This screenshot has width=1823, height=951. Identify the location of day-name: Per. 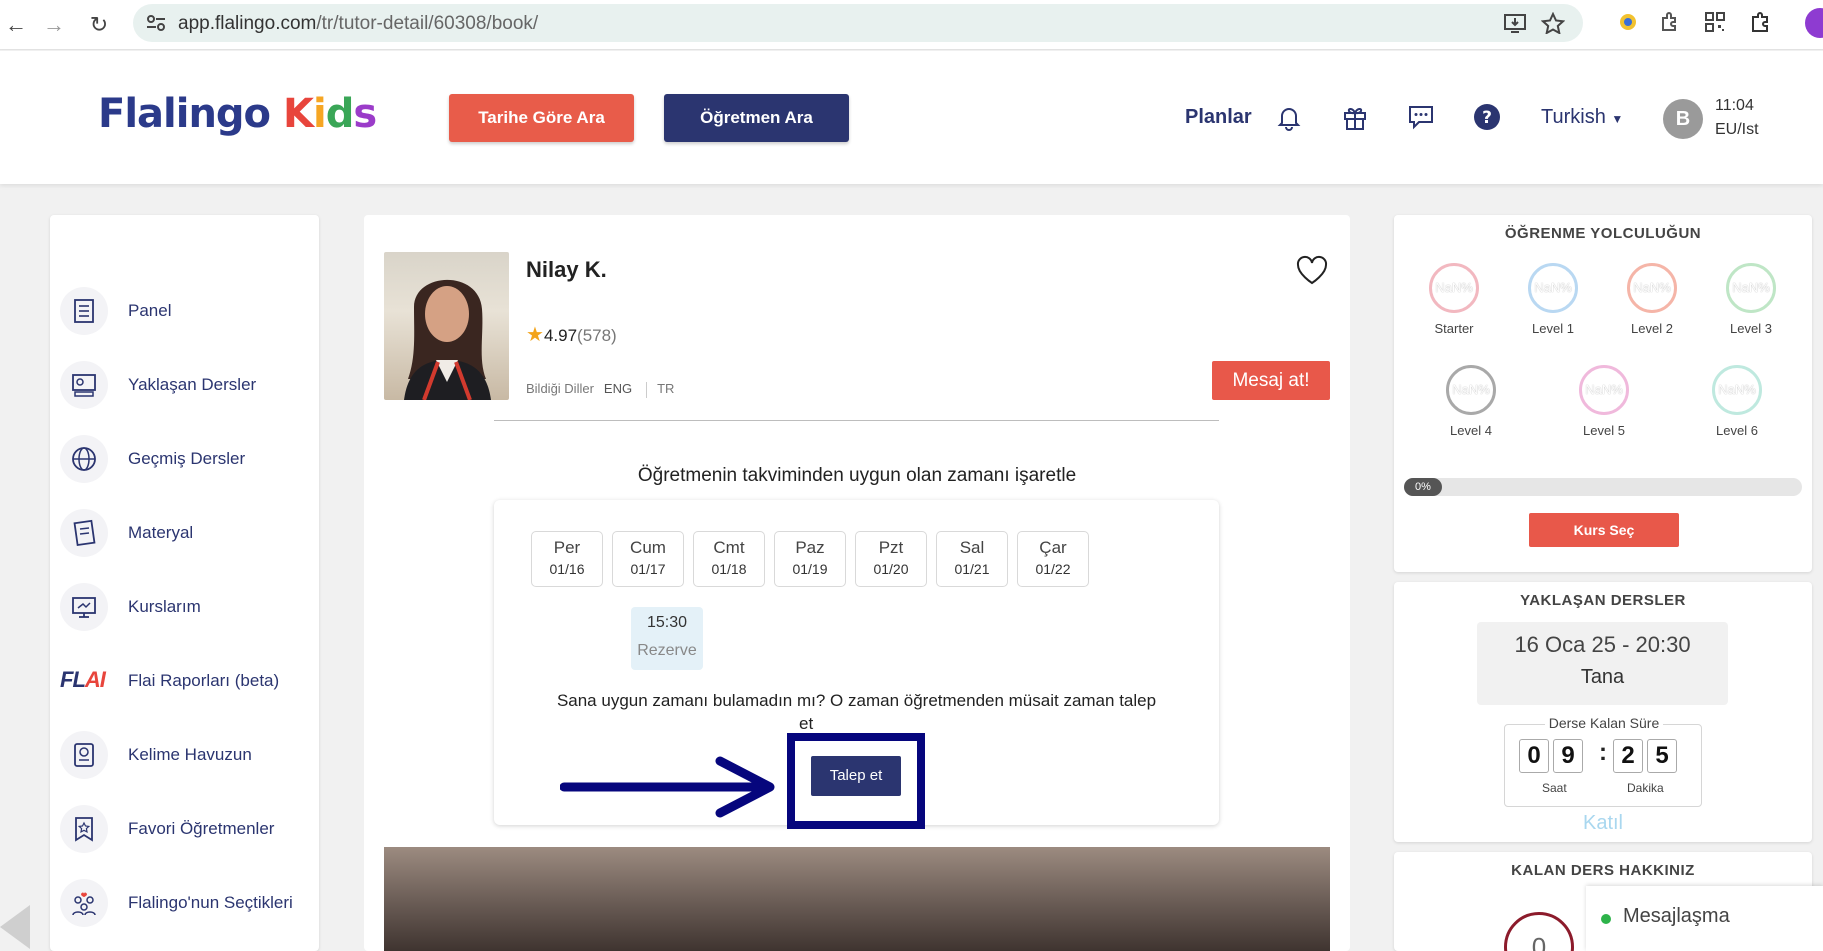
(567, 547).